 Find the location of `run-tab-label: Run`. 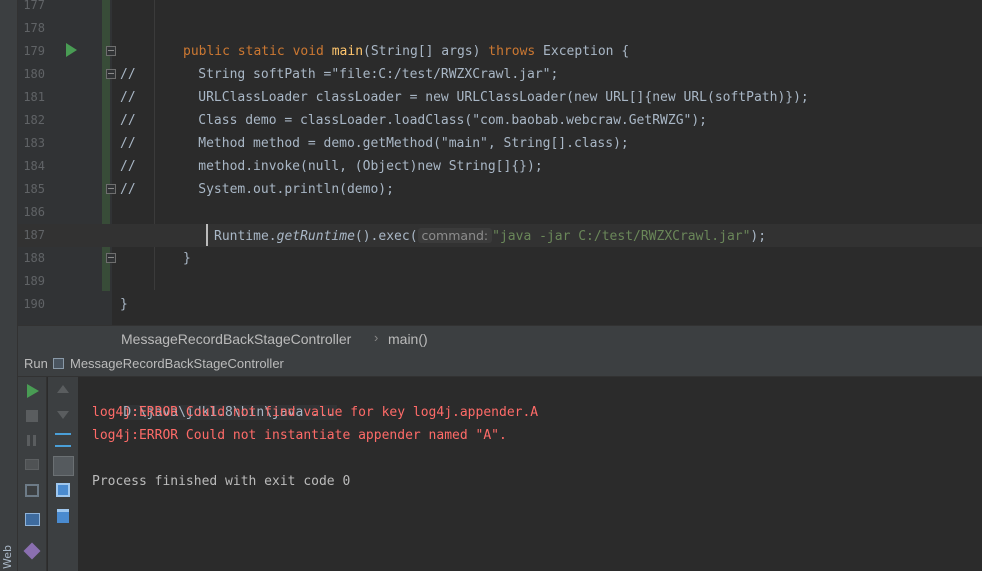

run-tab-label: Run is located at coordinates (36, 363).